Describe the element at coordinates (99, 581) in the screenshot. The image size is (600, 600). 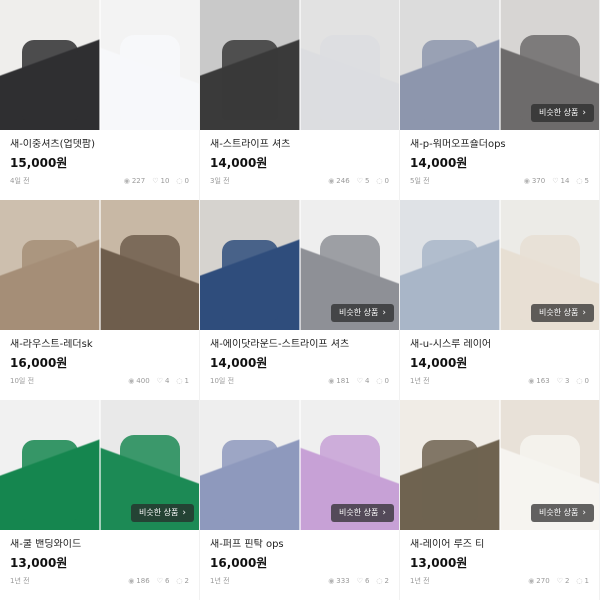
I see `product-meta: 1년 전 ◉ 186 ♡ 6 ◌ 2` at that location.